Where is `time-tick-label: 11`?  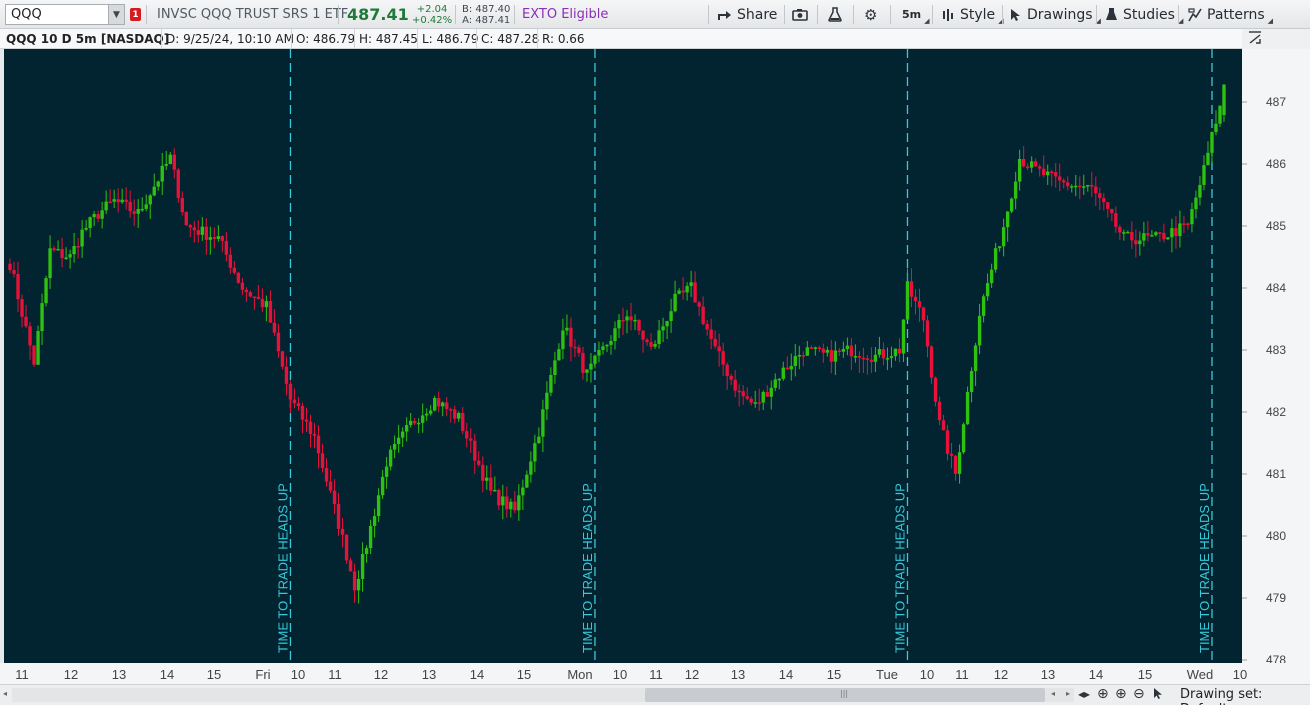 time-tick-label: 11 is located at coordinates (22, 674).